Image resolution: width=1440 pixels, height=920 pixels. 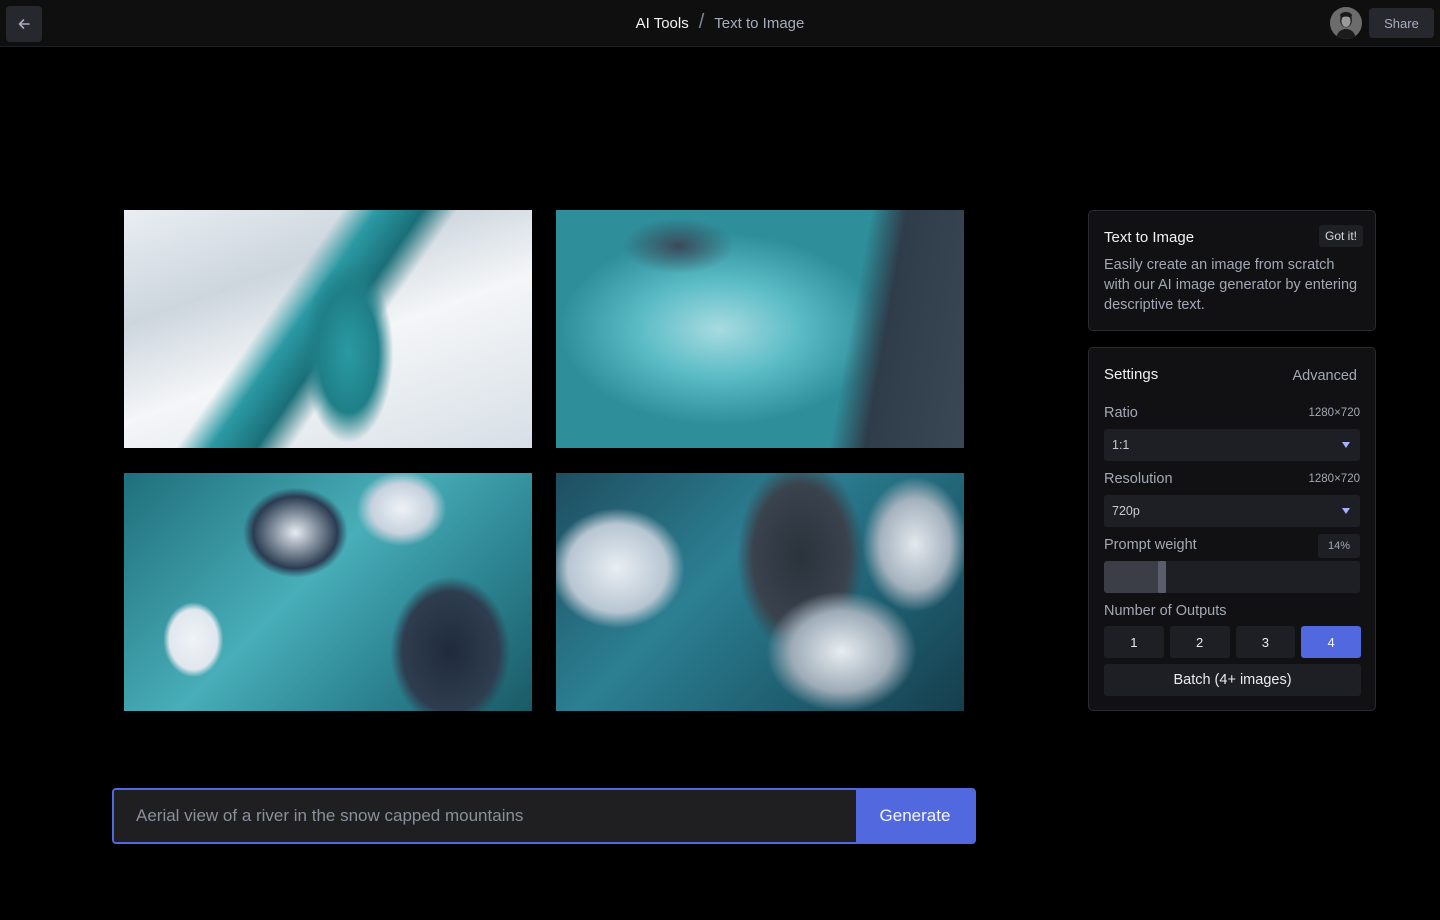 I want to click on user-avatar, so click(x=1346, y=23).